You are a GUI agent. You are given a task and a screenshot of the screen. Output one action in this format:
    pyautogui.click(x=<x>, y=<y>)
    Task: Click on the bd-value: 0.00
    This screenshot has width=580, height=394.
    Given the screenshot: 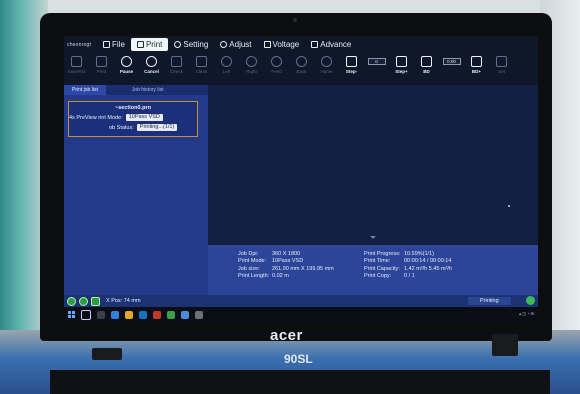 What is the action you would take?
    pyautogui.click(x=451, y=61)
    